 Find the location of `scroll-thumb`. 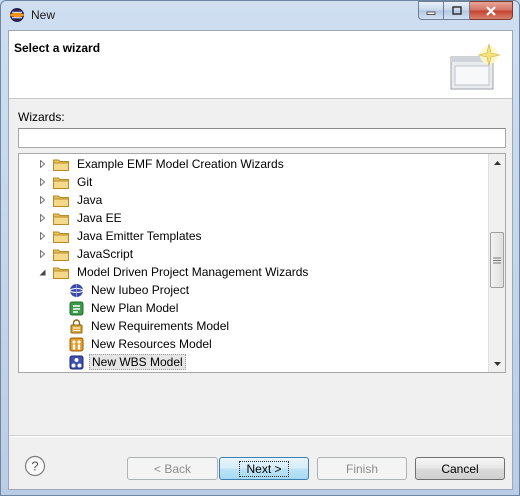

scroll-thumb is located at coordinates (497, 260).